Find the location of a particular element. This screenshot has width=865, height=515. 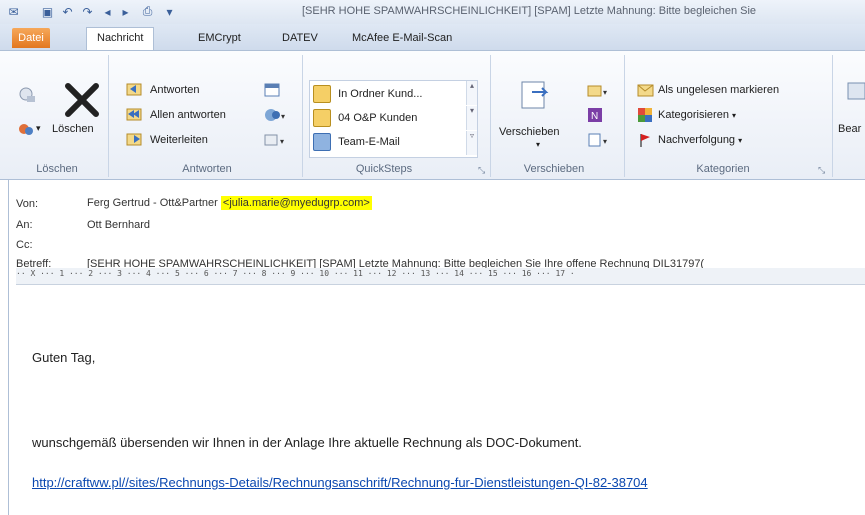

body-greeting: Guten Tag, is located at coordinates (64, 357).